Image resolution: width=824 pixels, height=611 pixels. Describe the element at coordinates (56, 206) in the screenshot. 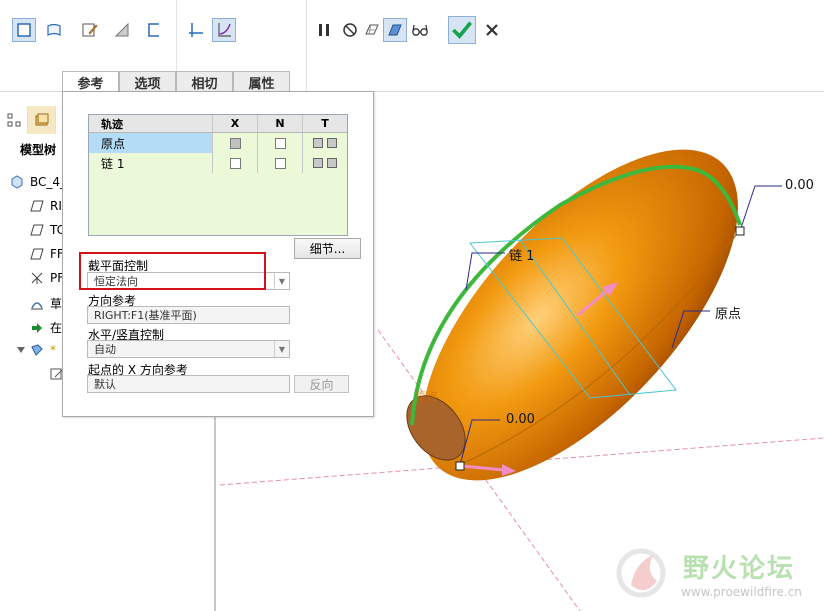

I see `tree-item-label: RI` at that location.